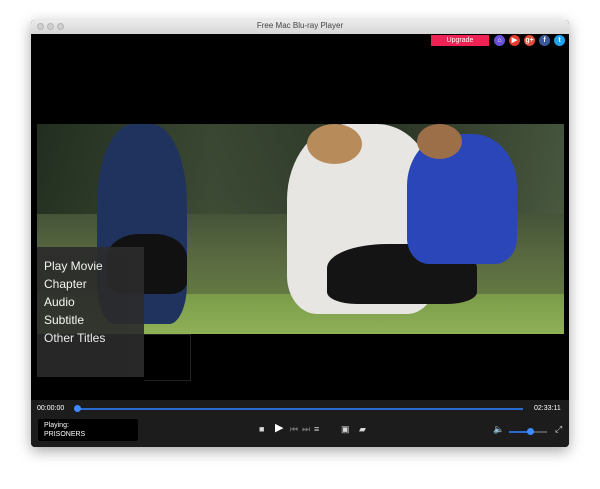 This screenshot has width=600, height=489. What do you see at coordinates (56, 425) in the screenshot?
I see `playing-label: Playing:` at bounding box center [56, 425].